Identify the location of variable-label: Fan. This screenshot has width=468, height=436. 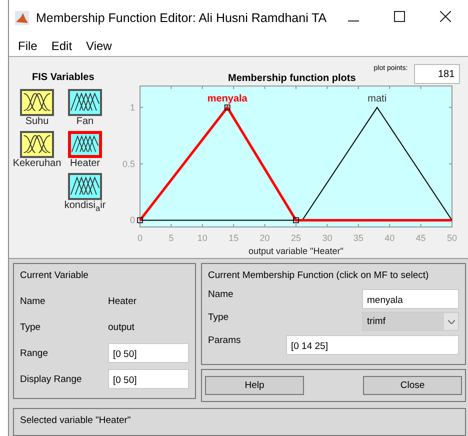
(85, 121).